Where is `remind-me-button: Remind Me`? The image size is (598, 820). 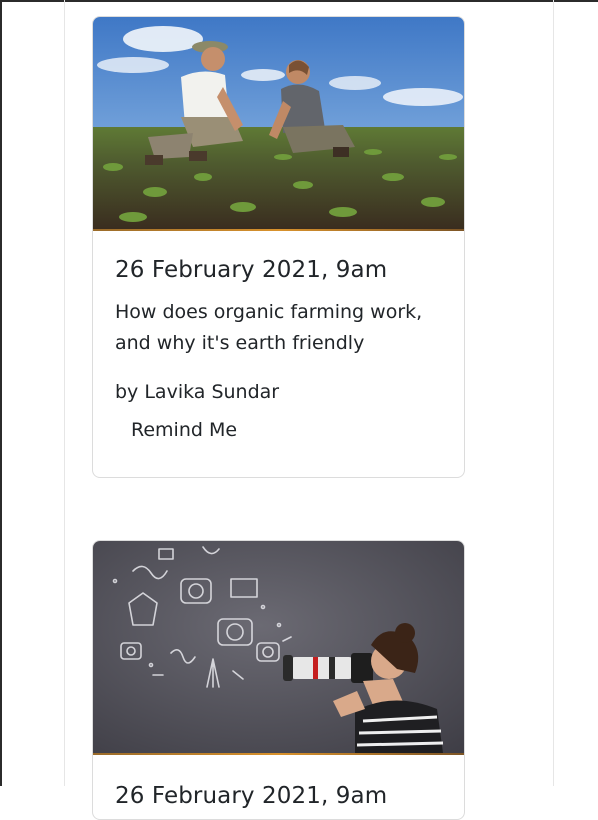 remind-me-button: Remind Me is located at coordinates (184, 430).